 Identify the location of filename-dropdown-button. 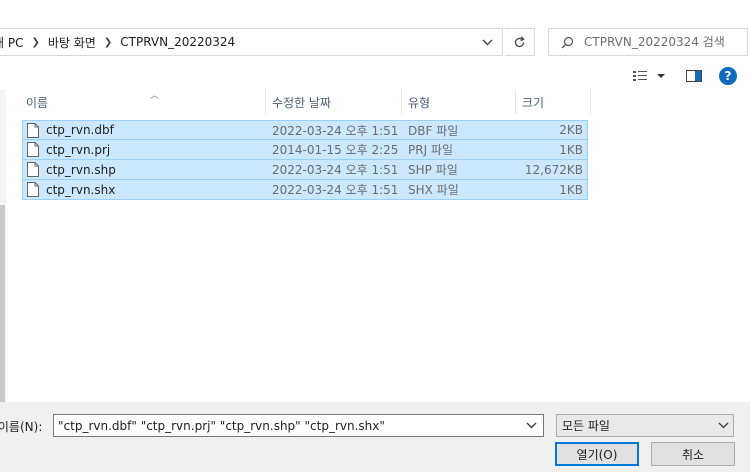
(531, 425).